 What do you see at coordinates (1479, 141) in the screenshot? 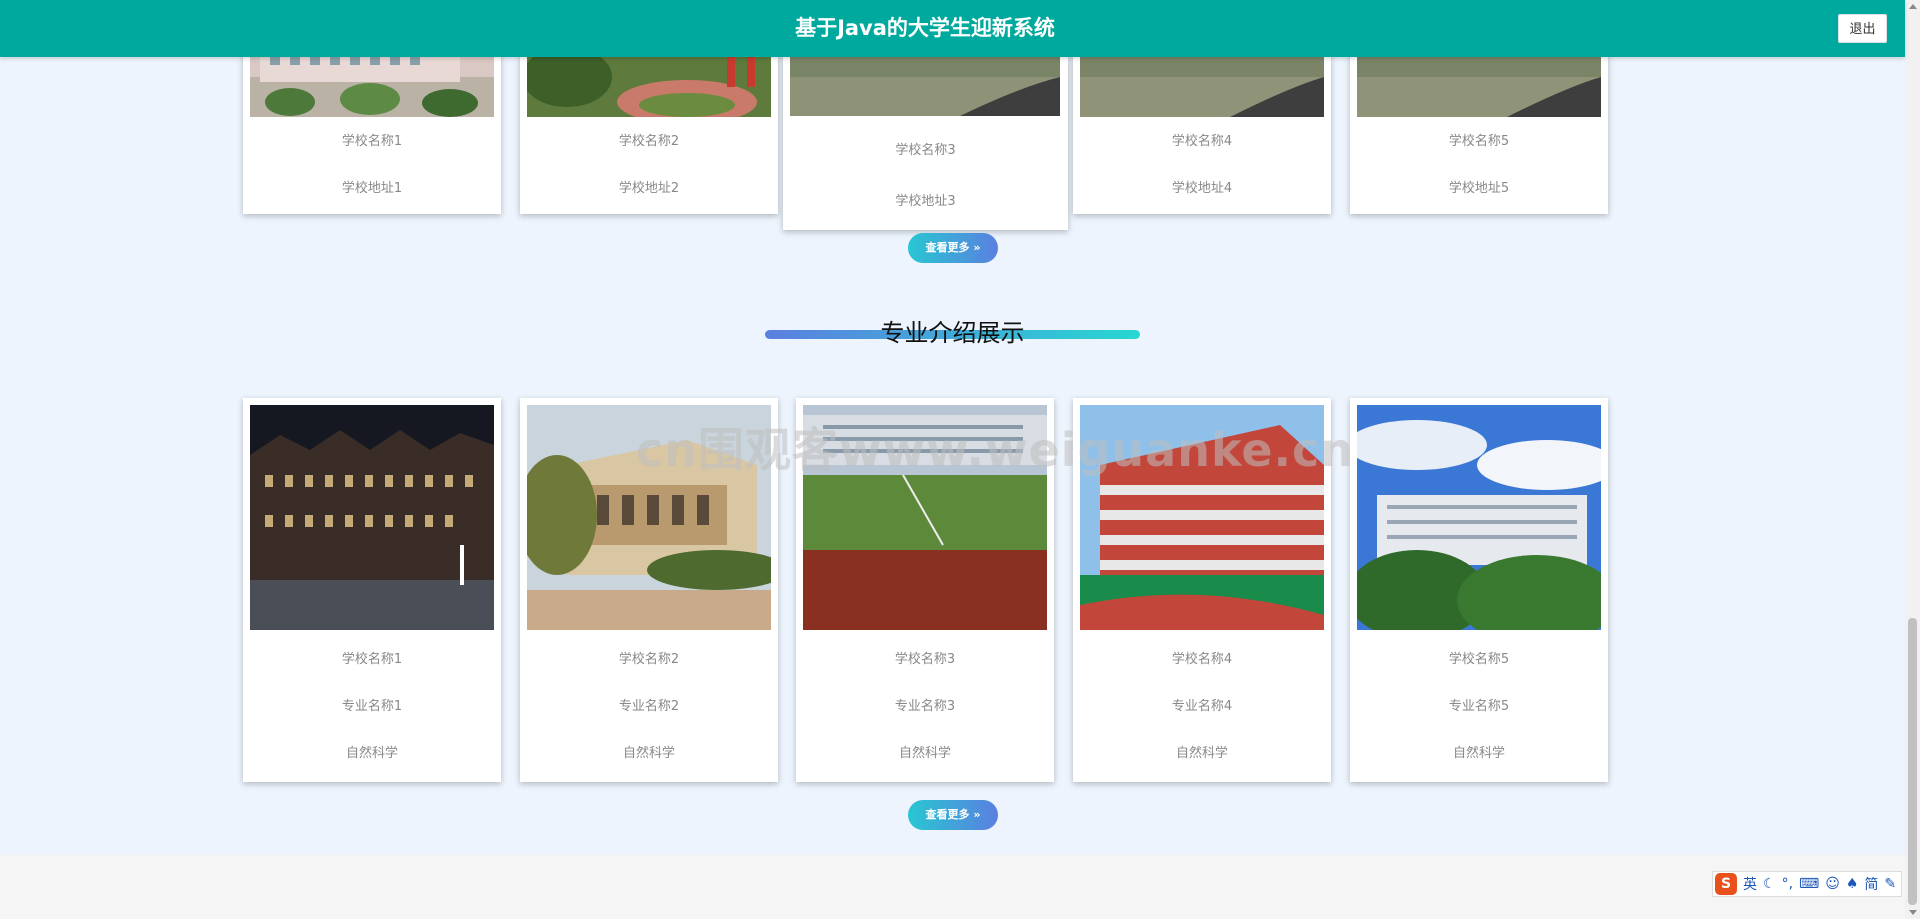
I see `school-name: 学校名称5` at bounding box center [1479, 141].